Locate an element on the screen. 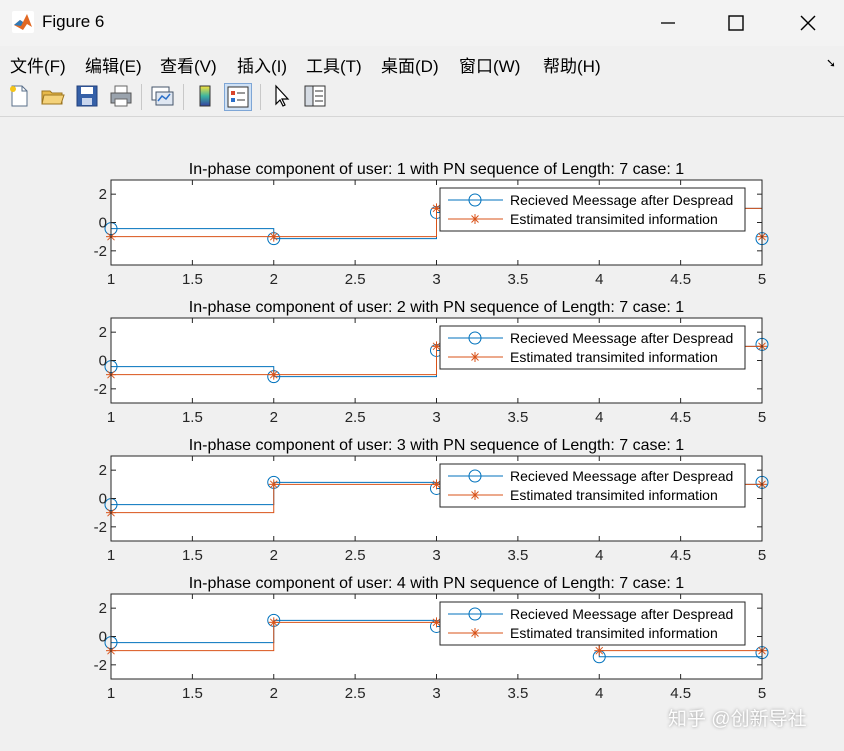 This screenshot has height=751, width=844. menu-tools: 工具(T) is located at coordinates (334, 64).